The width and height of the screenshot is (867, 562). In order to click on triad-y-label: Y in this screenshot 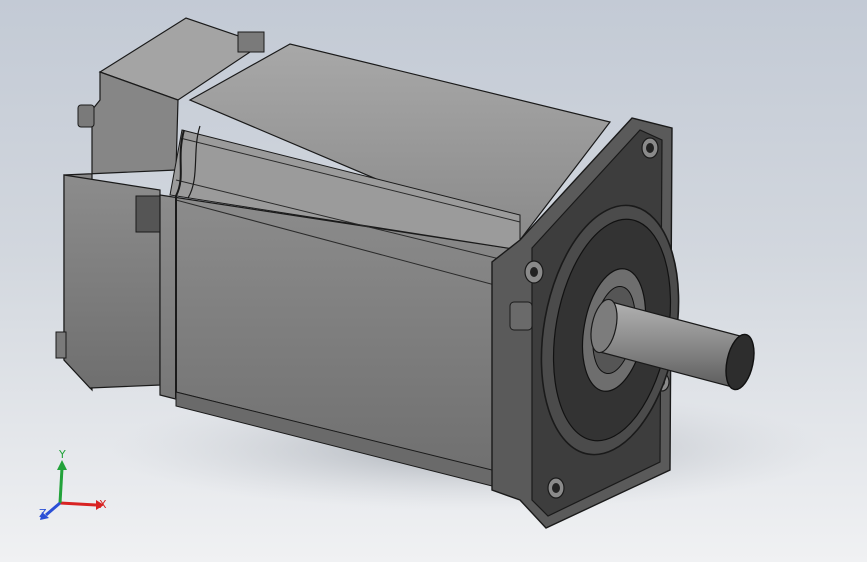, I will do `click(62, 454)`.